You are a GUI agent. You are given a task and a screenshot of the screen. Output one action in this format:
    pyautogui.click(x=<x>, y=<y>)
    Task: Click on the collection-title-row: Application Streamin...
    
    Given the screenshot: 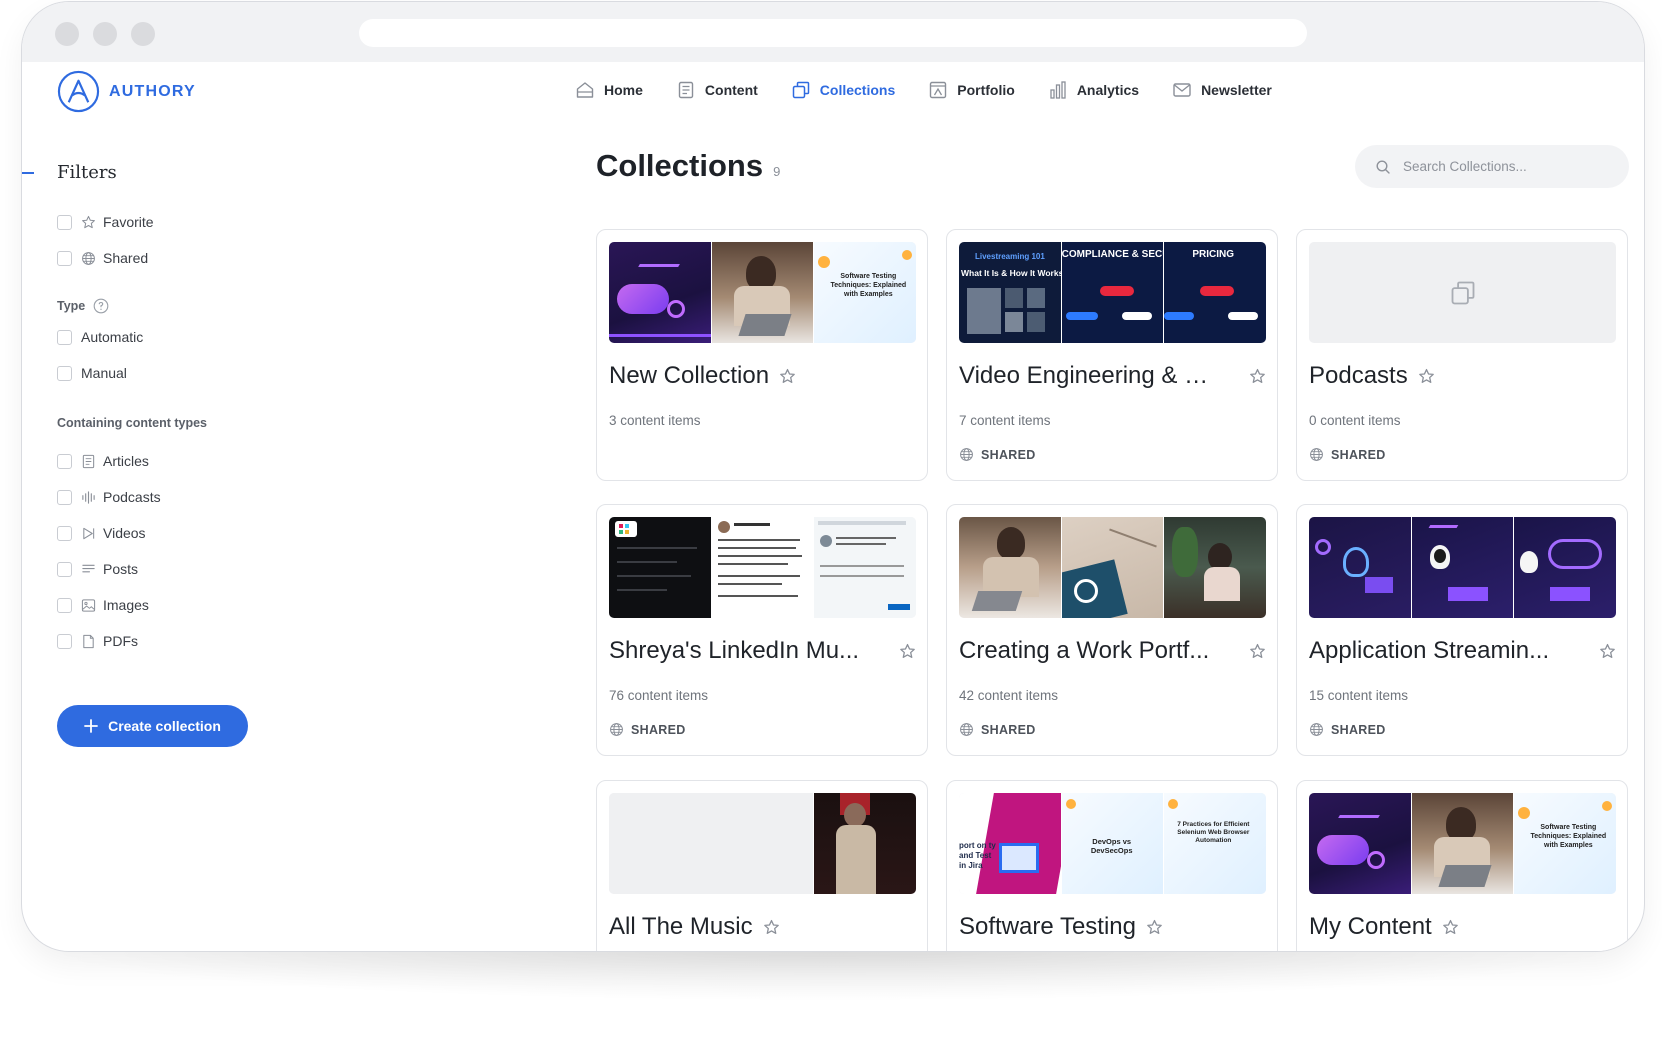 What is the action you would take?
    pyautogui.click(x=1462, y=651)
    